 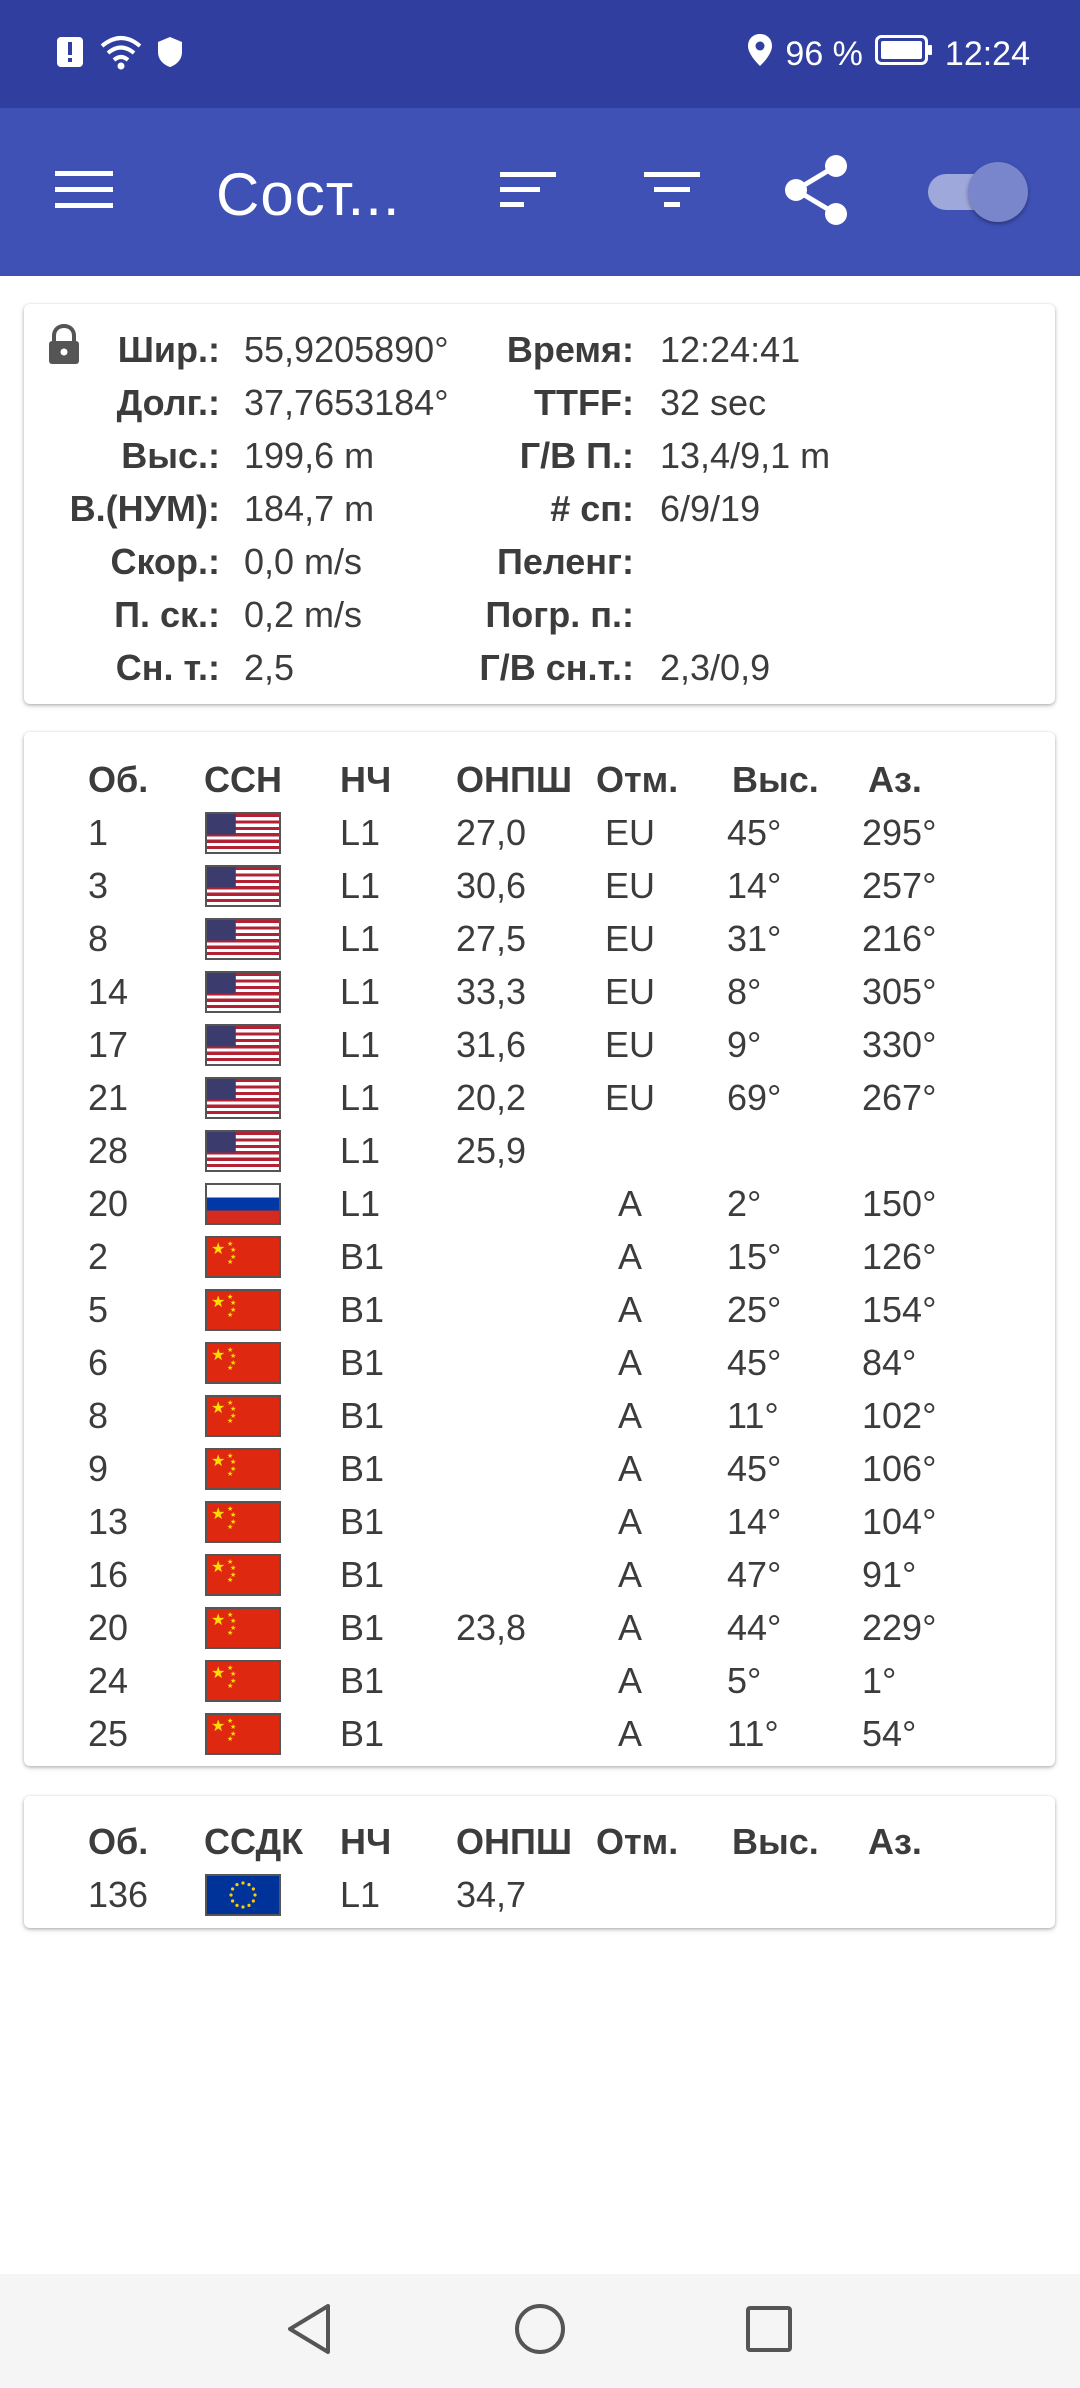 What do you see at coordinates (899, 1521) in the screenshot?
I see `sat-azimuth: 104°` at bounding box center [899, 1521].